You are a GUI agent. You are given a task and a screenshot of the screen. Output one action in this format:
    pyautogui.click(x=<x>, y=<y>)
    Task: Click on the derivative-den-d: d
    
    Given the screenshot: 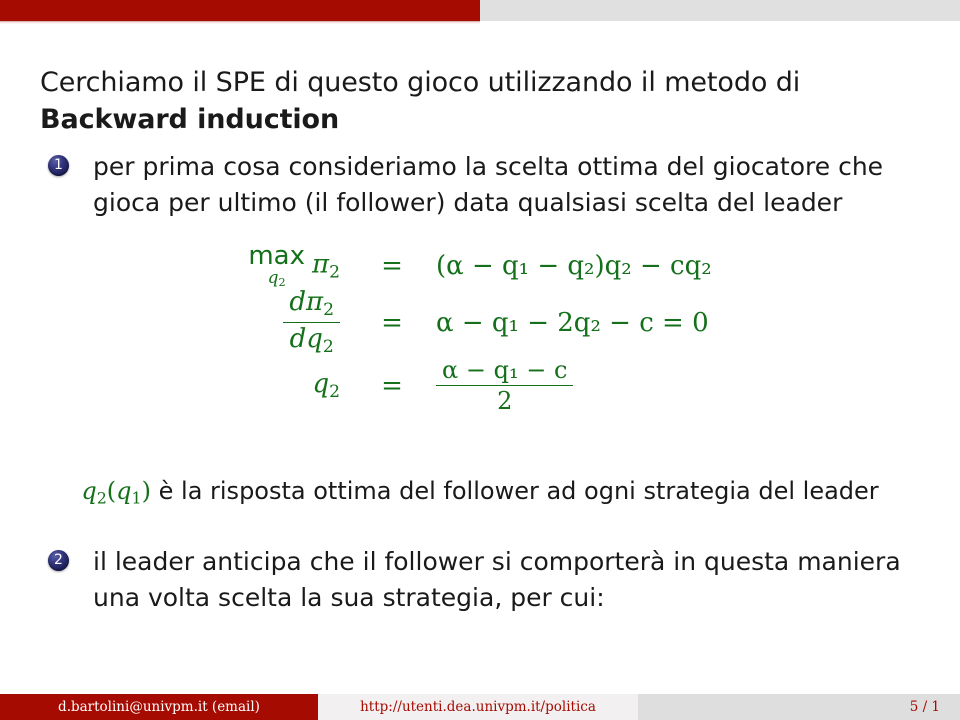 What is the action you would take?
    pyautogui.click(x=298, y=339)
    